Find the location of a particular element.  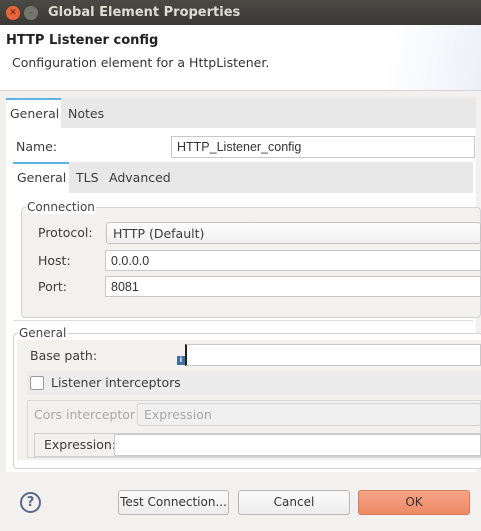

protocol-select: HTTP (Default) is located at coordinates (293, 233).